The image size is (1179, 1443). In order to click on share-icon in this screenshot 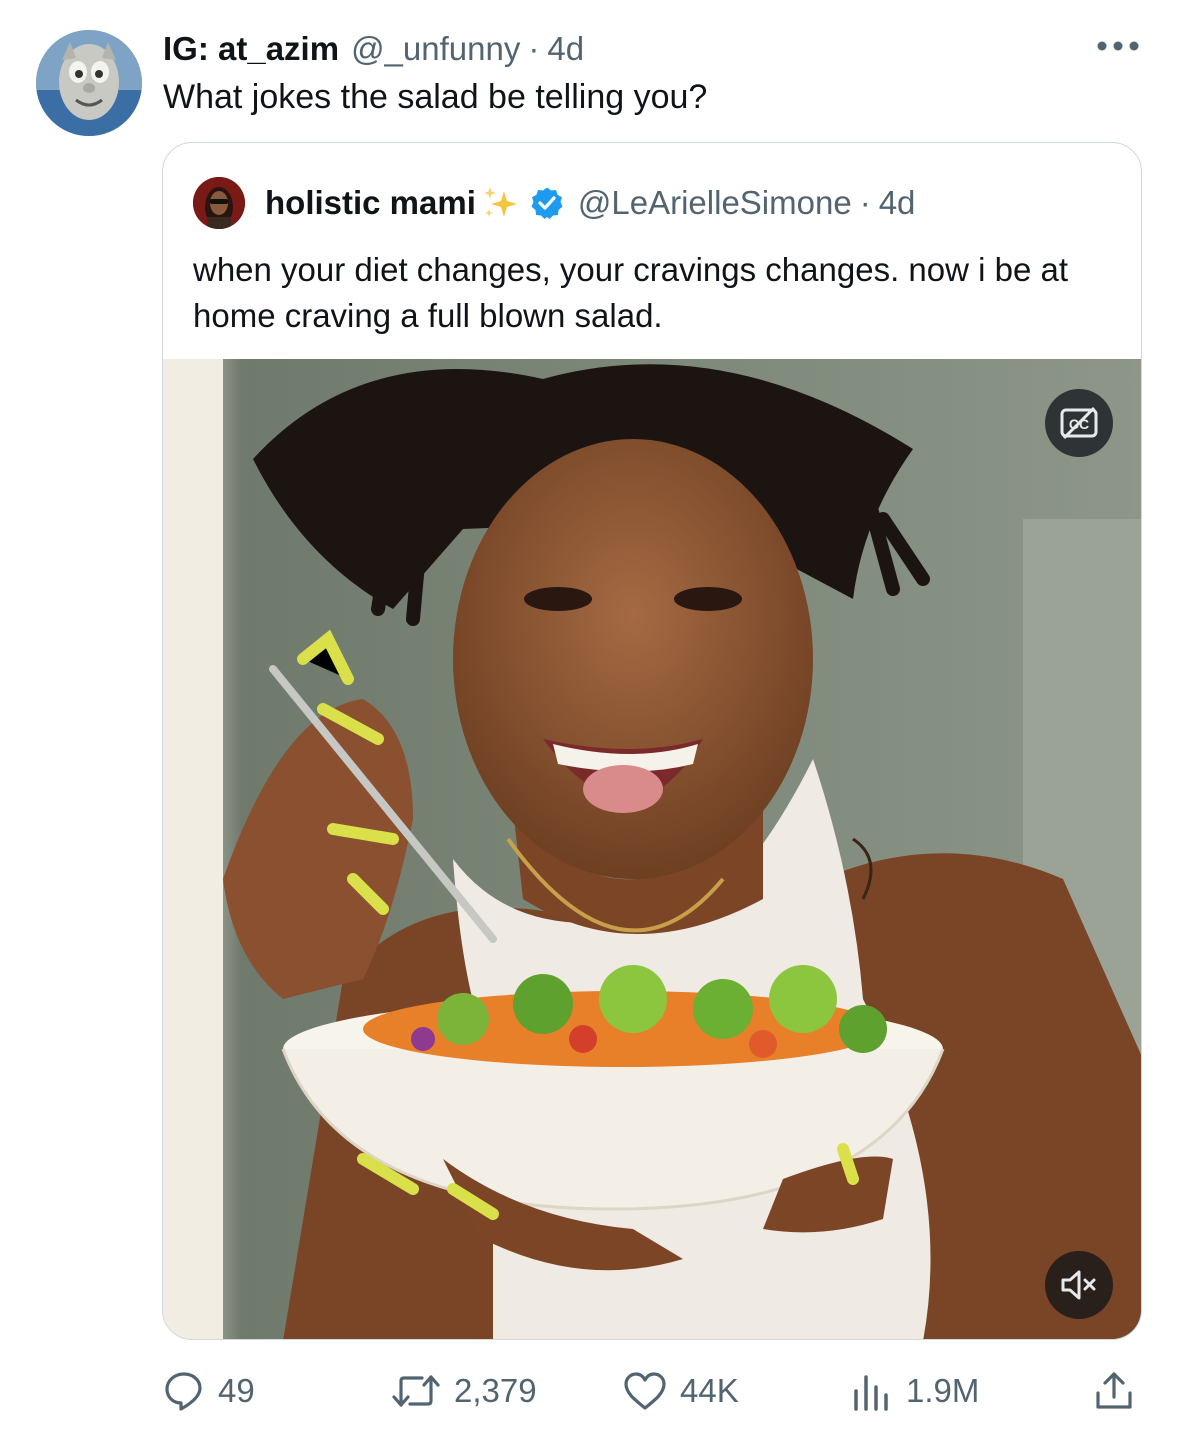, I will do `click(1114, 1390)`.